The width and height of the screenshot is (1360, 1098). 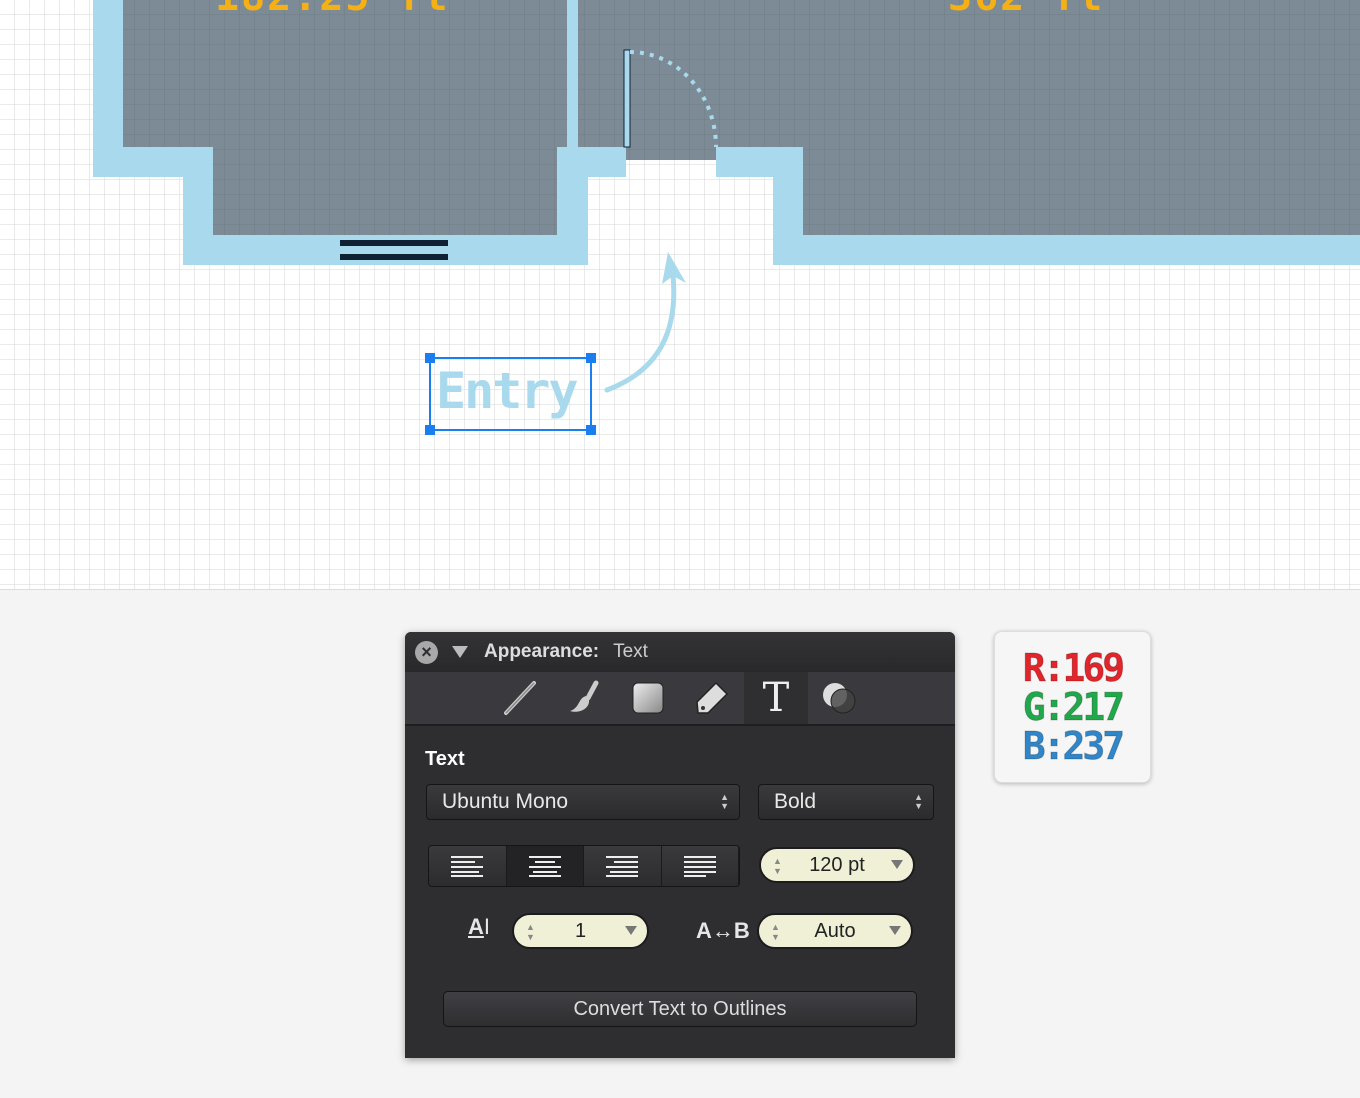 I want to click on tag-icon, so click(x=712, y=698).